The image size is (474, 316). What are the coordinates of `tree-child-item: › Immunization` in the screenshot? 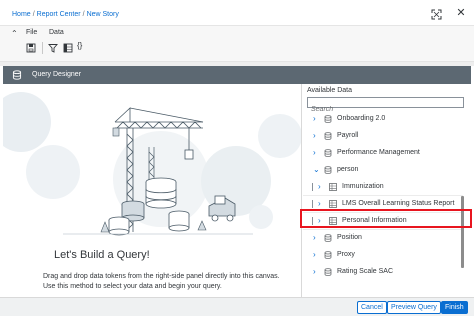 It's located at (383, 187).